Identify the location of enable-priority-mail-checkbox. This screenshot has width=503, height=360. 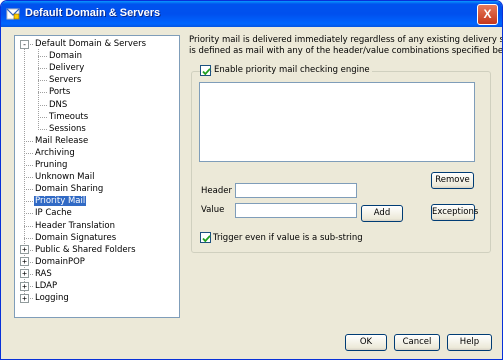
(205, 70).